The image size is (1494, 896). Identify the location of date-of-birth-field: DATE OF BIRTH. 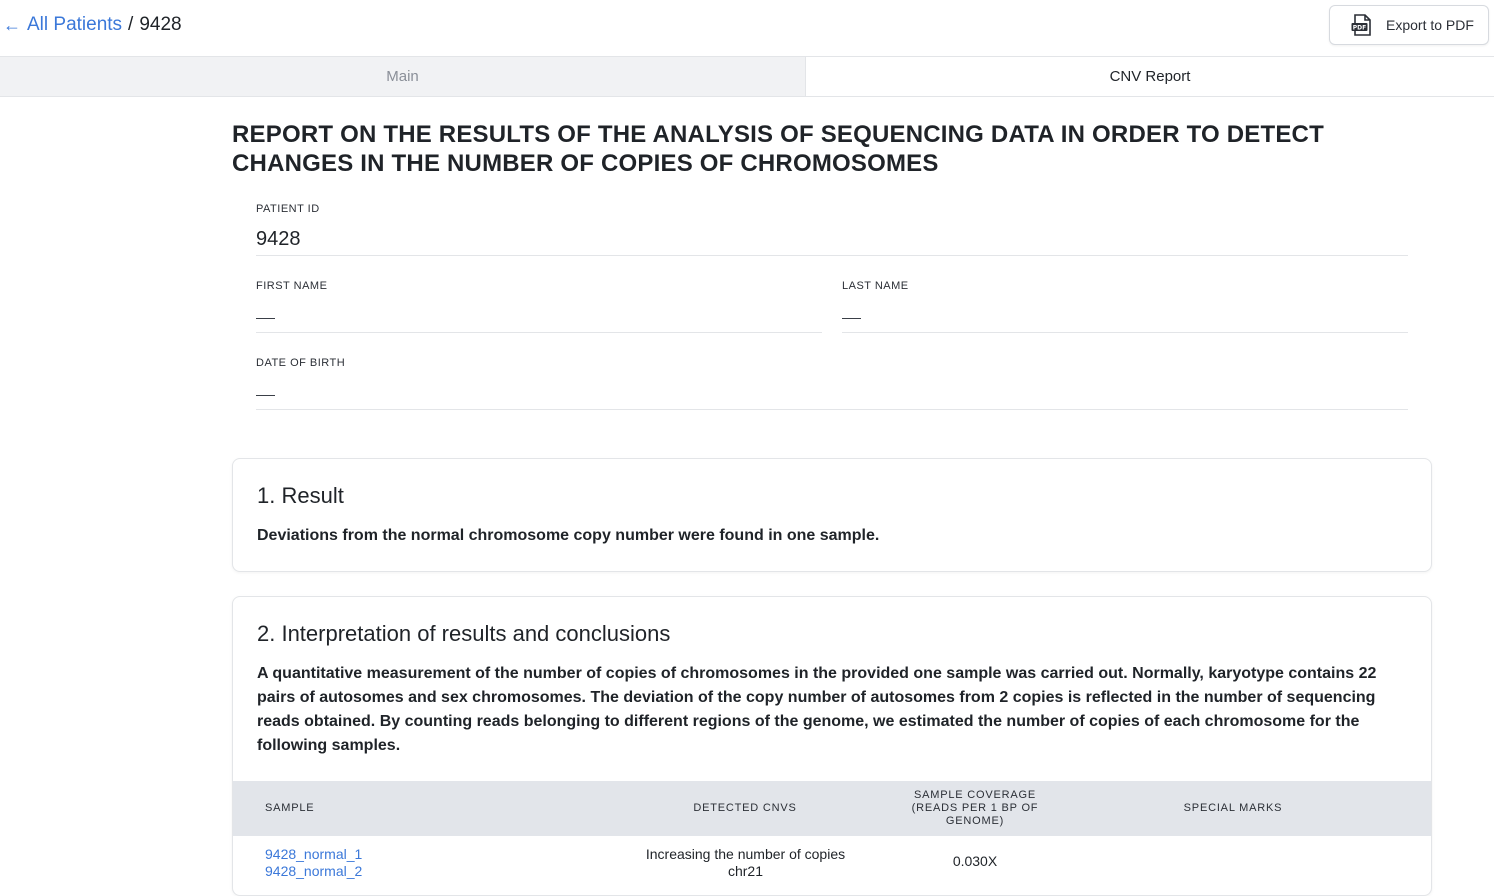
(832, 383).